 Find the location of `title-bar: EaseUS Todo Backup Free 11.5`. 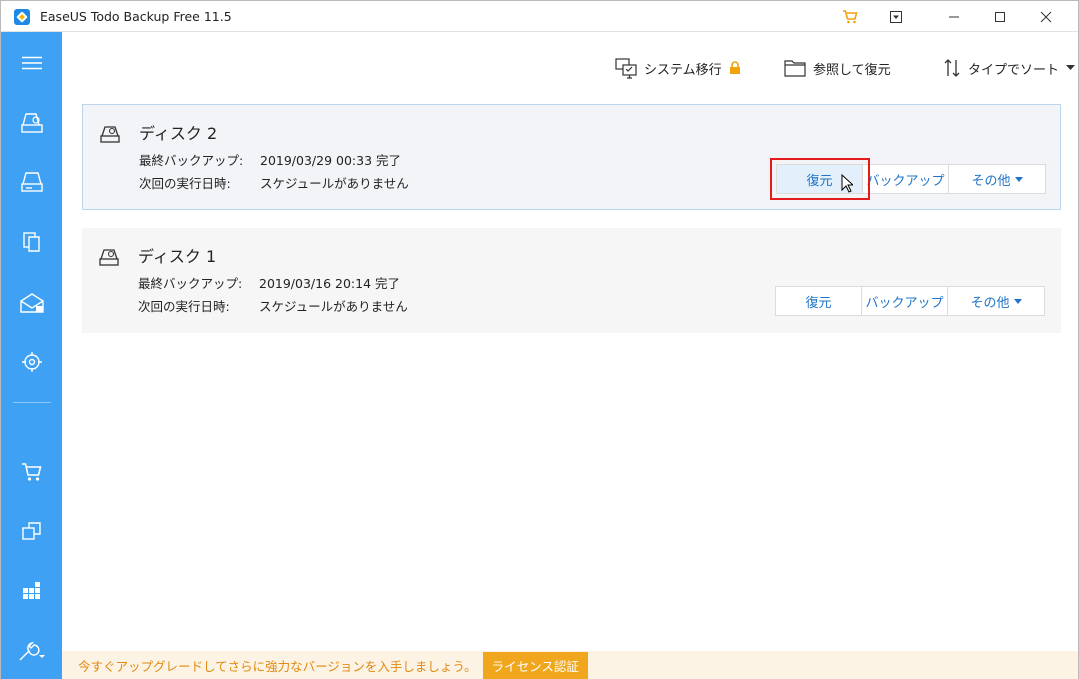

title-bar: EaseUS Todo Backup Free 11.5 is located at coordinates (539, 16).